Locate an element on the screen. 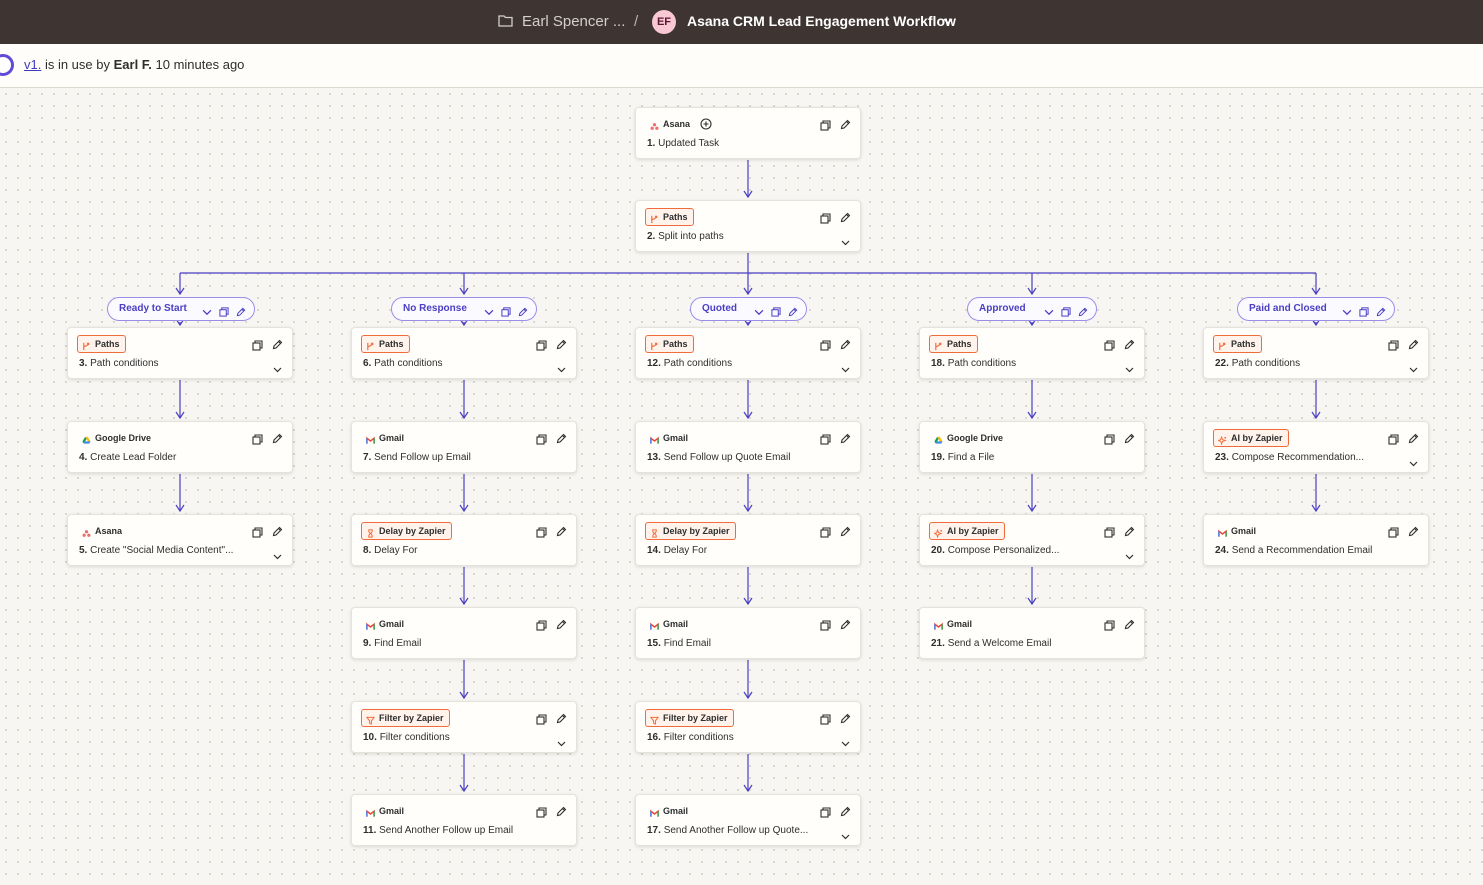 The width and height of the screenshot is (1483, 885). step-card-18: Paths 18. Path conditions is located at coordinates (1032, 353).